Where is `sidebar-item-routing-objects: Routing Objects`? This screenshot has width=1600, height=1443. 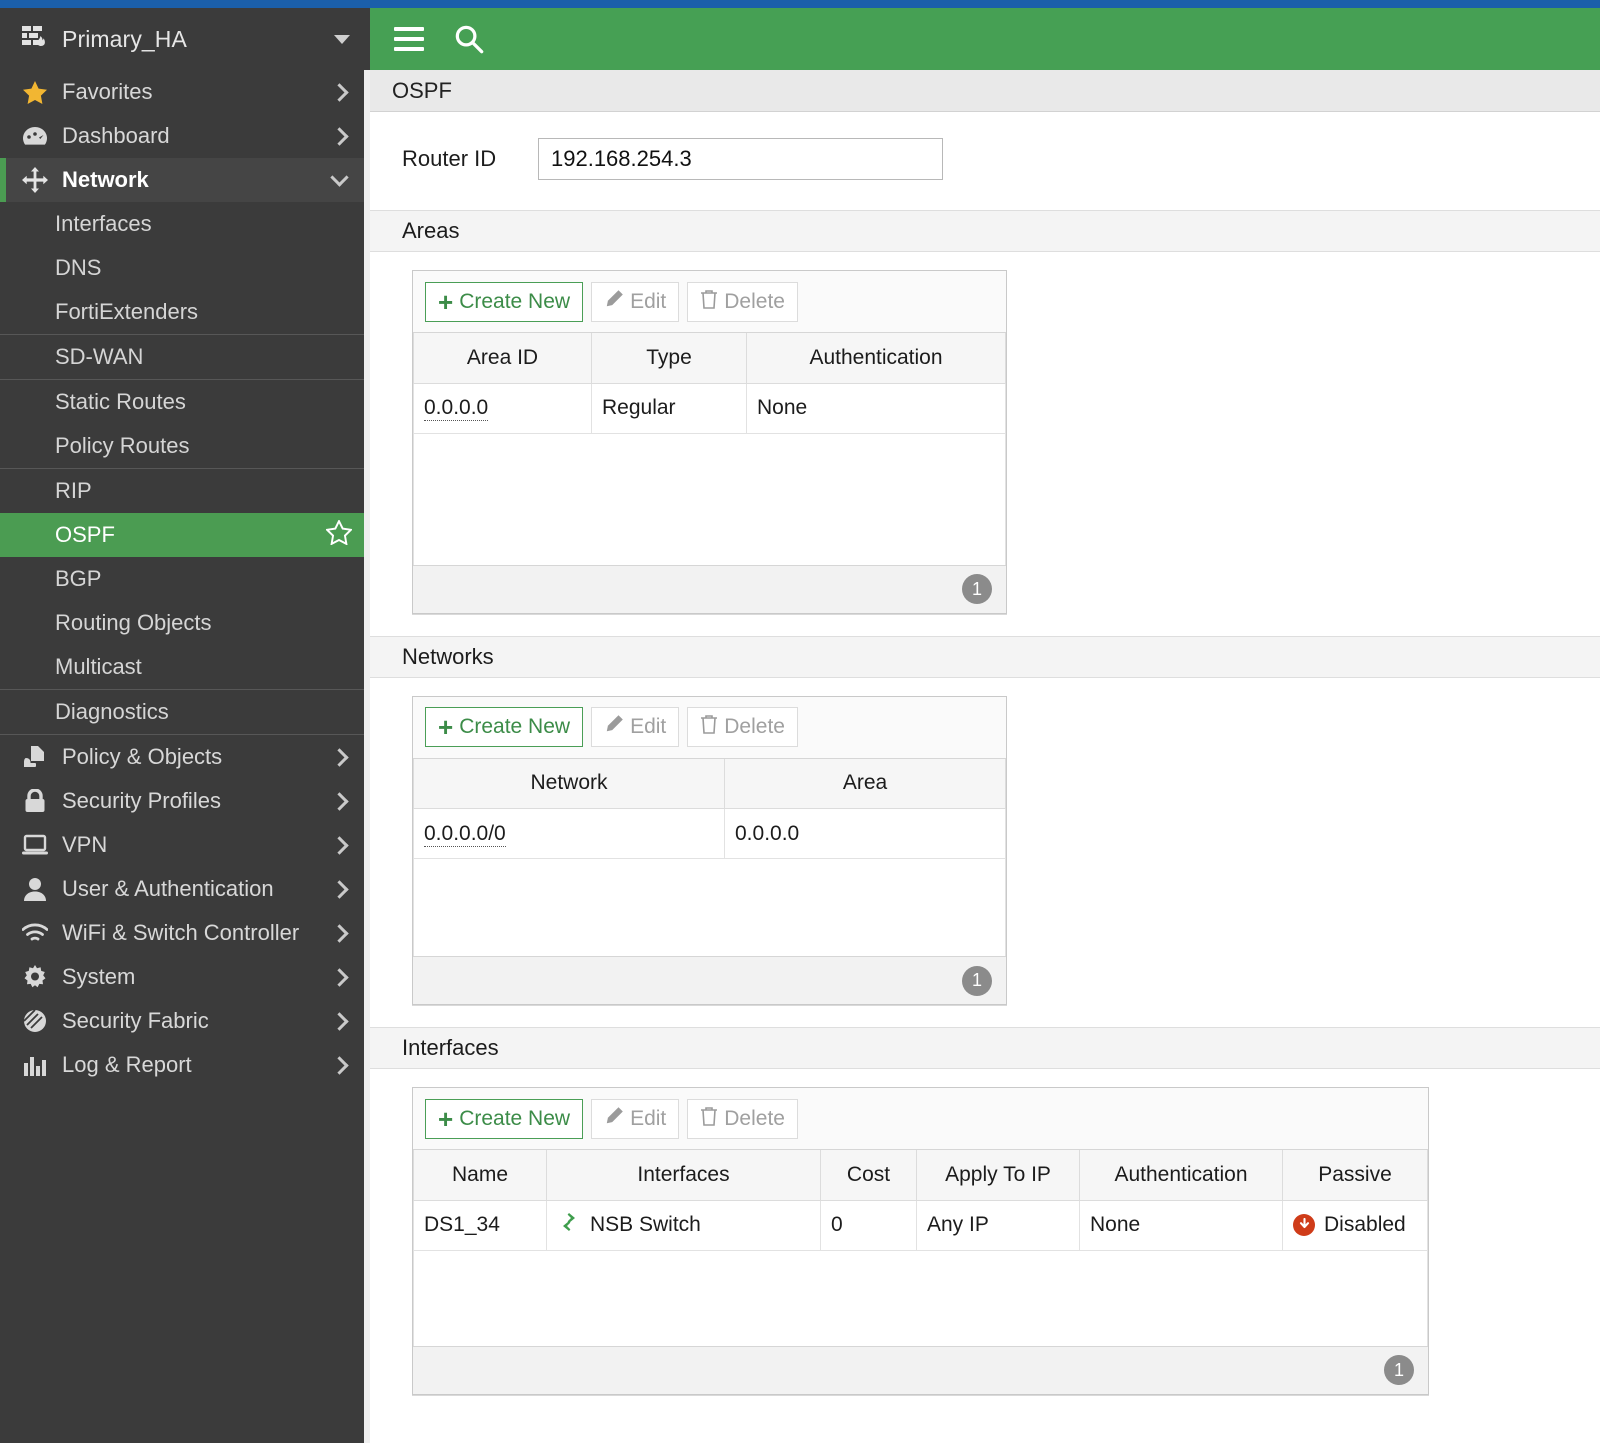 sidebar-item-routing-objects: Routing Objects is located at coordinates (185, 623).